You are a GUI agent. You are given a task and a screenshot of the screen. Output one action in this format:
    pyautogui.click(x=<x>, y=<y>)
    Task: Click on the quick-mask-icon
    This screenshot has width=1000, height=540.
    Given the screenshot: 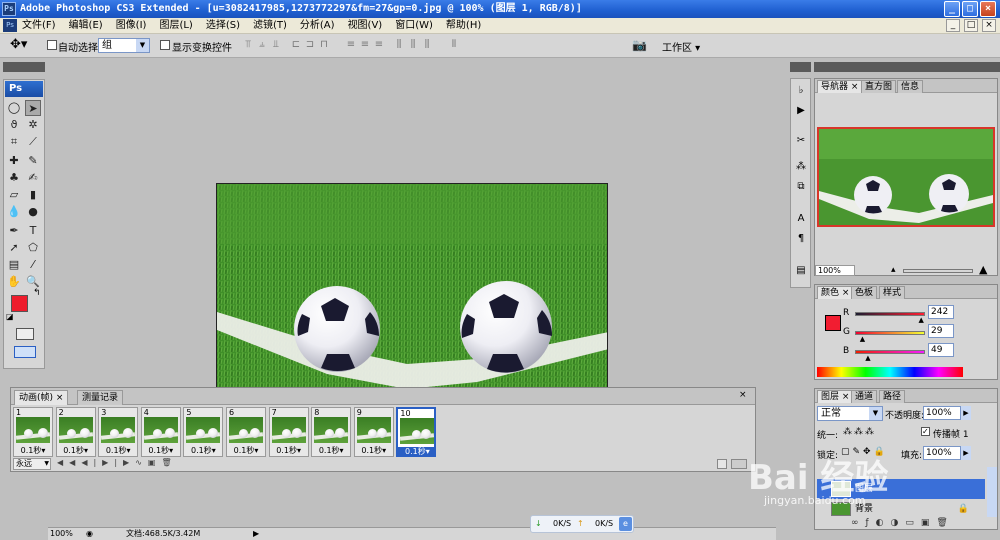 What is the action you would take?
    pyautogui.click(x=25, y=334)
    